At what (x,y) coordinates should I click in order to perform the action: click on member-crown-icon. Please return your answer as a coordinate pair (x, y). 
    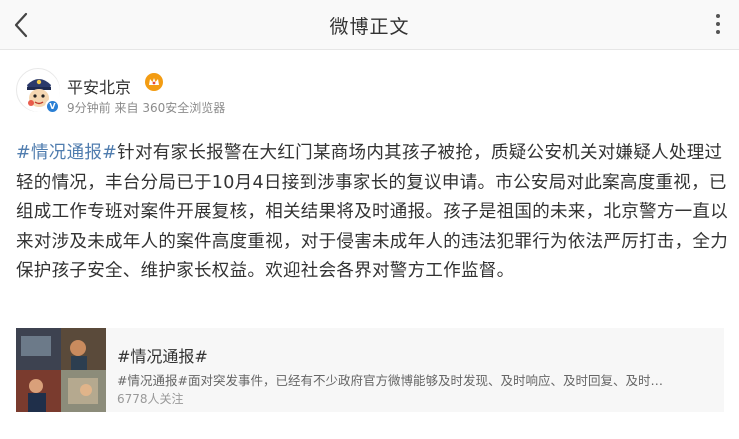
    Looking at the image, I should click on (154, 82).